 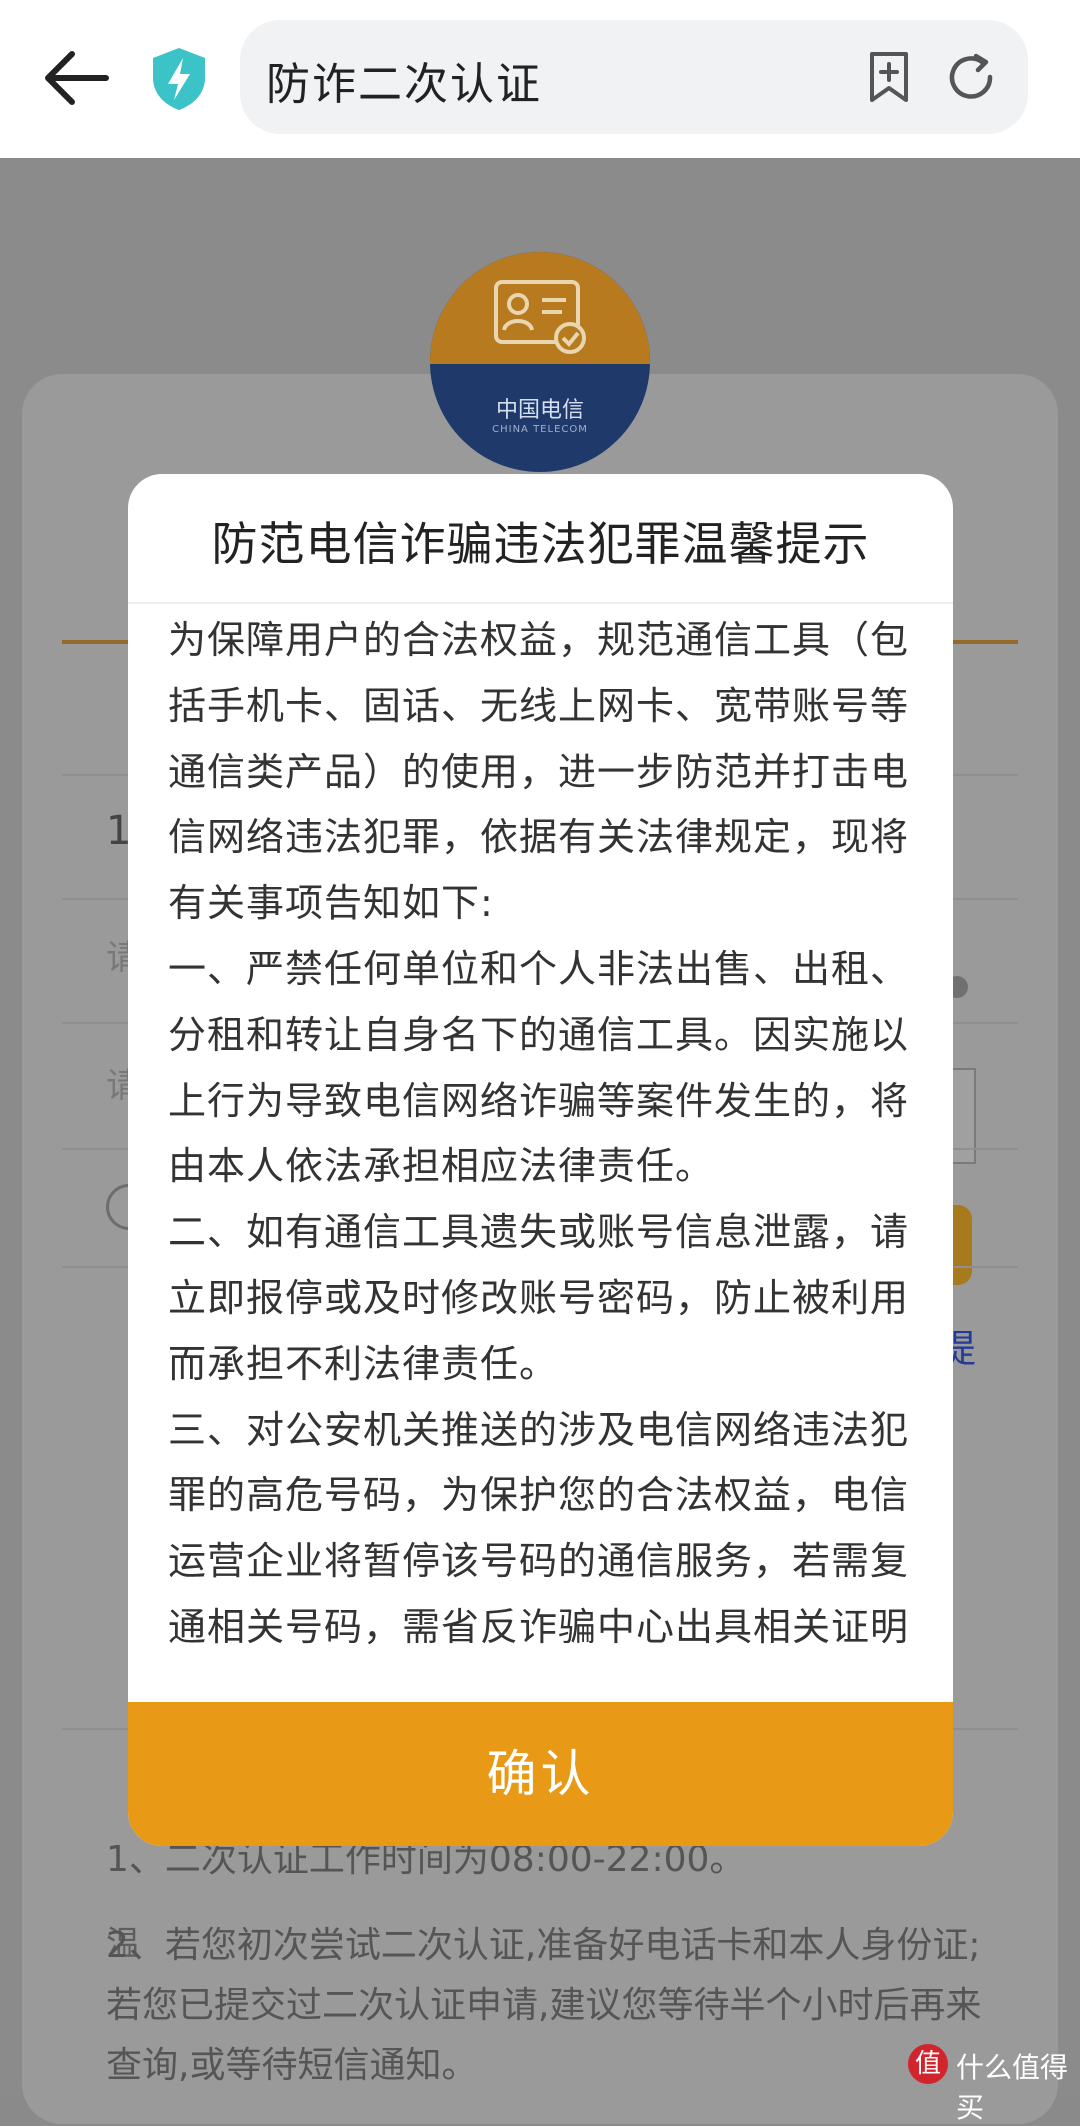 I want to click on address-bar: 防诈二次认证, so click(x=634, y=77).